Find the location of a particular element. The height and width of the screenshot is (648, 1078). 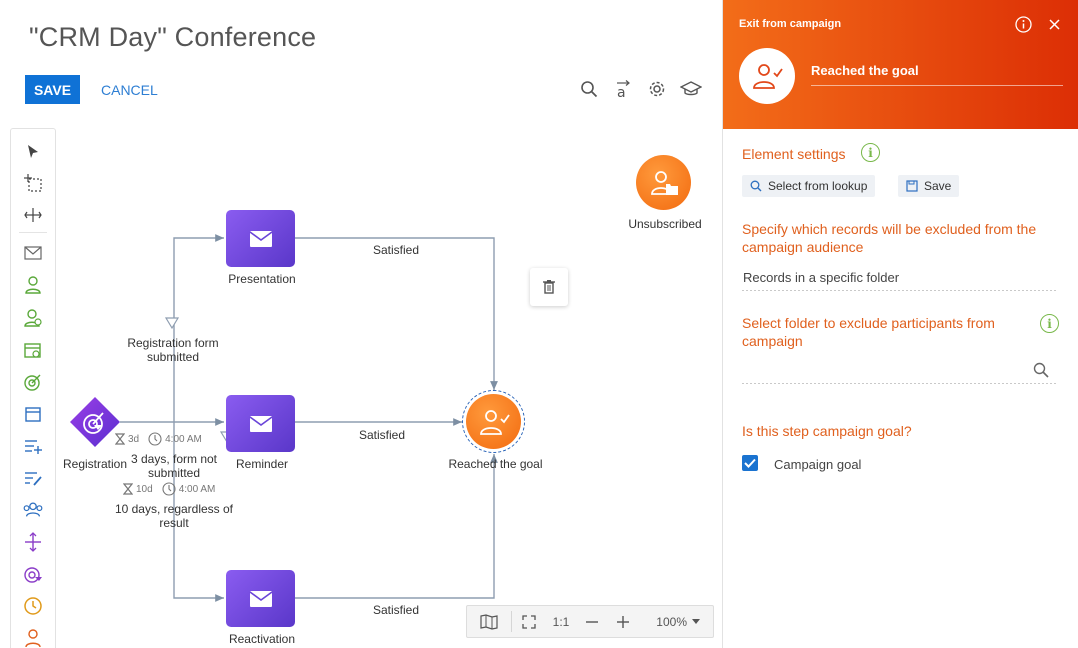

actual-size-button: 1:1 is located at coordinates (561, 621).